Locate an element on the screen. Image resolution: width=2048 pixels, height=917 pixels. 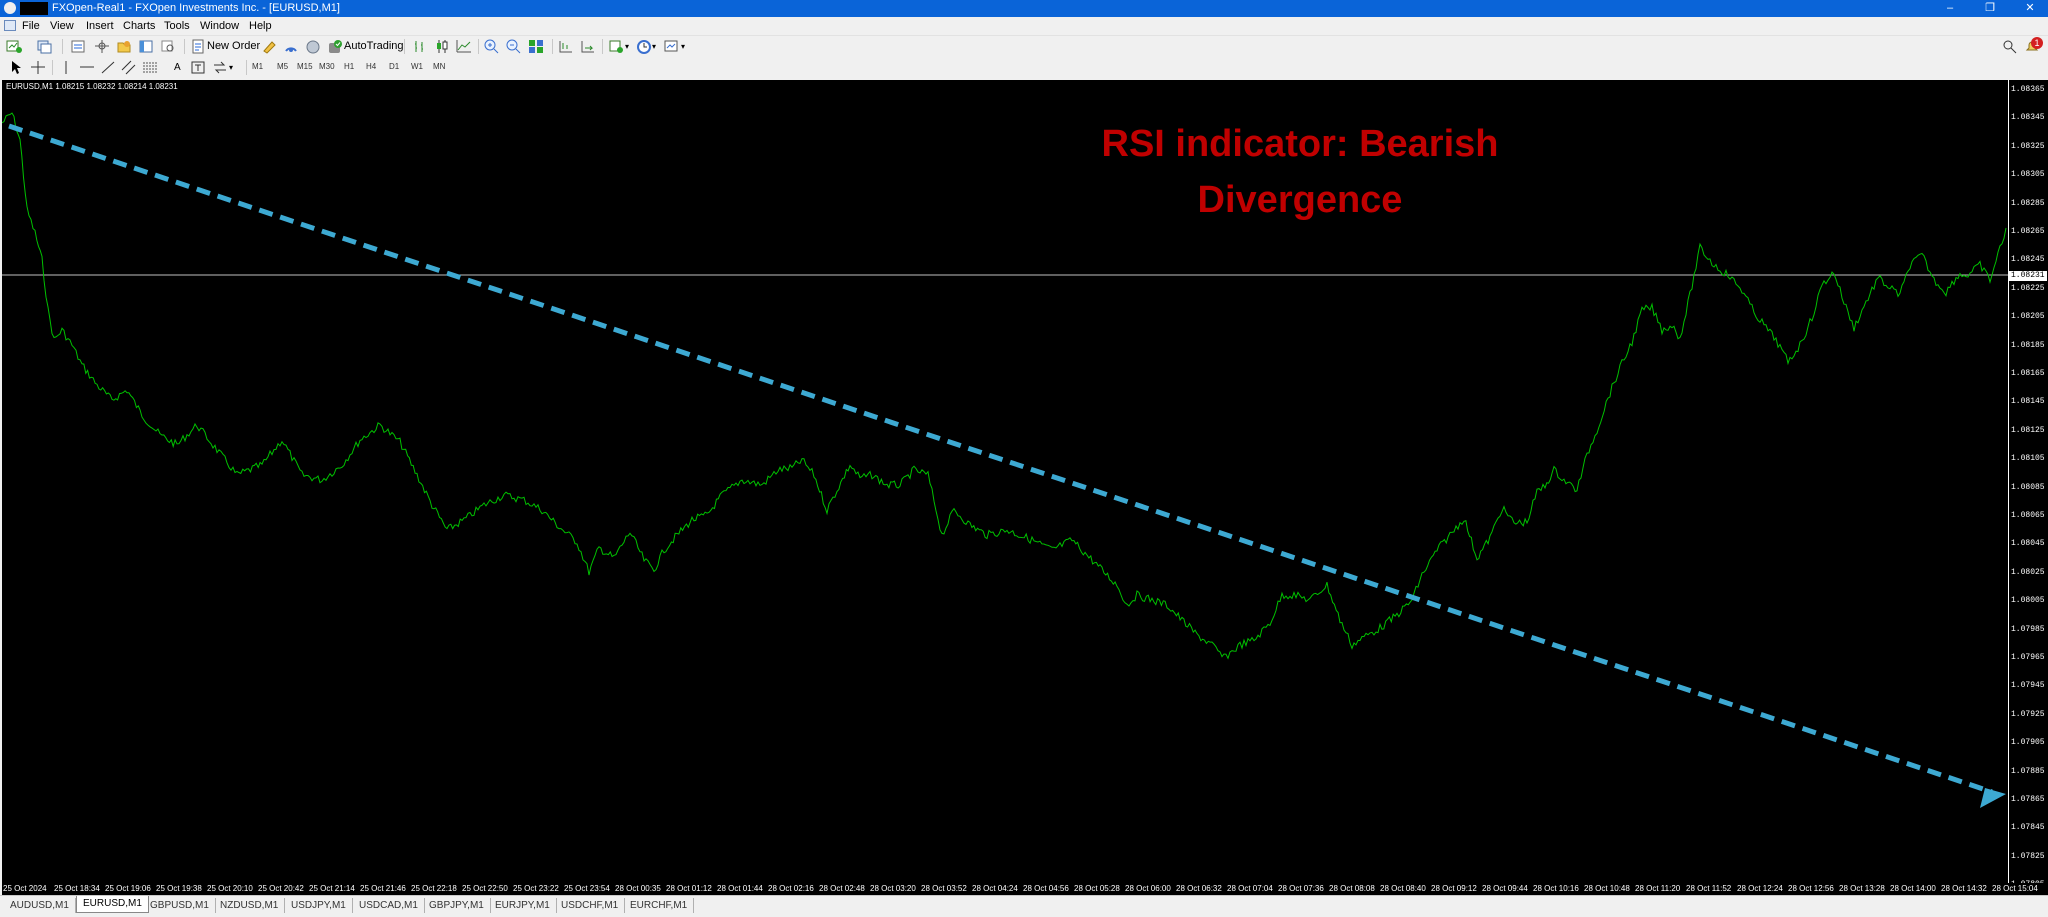
autotrading-icon is located at coordinates (335, 46).